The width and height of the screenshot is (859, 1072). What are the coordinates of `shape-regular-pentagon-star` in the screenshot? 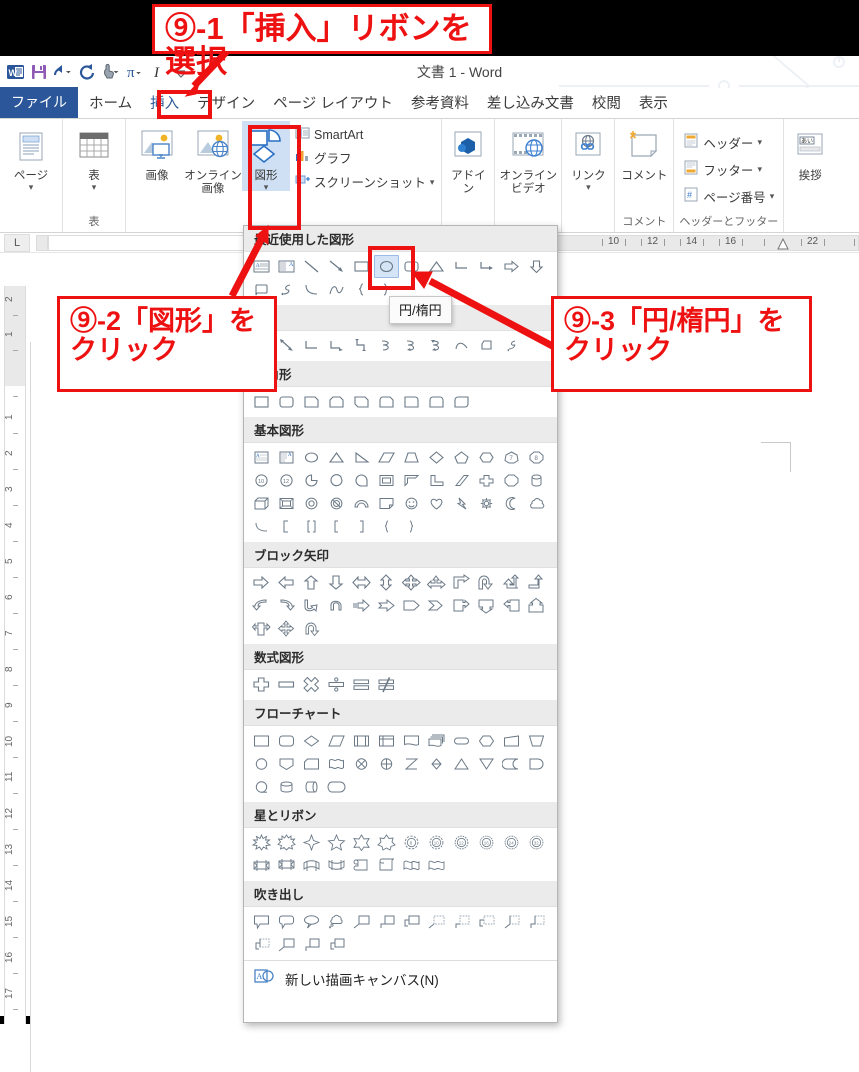 It's located at (511, 480).